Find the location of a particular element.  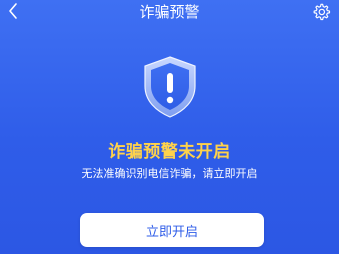

page-title: 诈骗预警 is located at coordinates (169, 12).